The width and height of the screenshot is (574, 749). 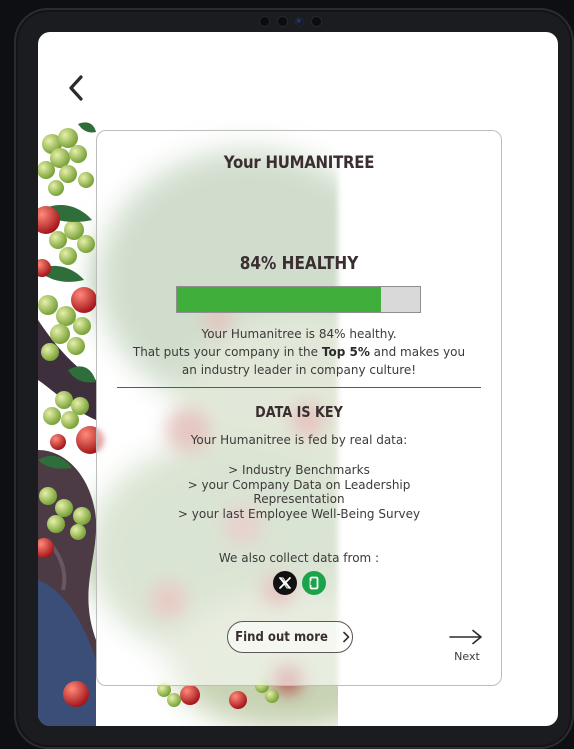 I want to click on back-button, so click(x=76, y=88).